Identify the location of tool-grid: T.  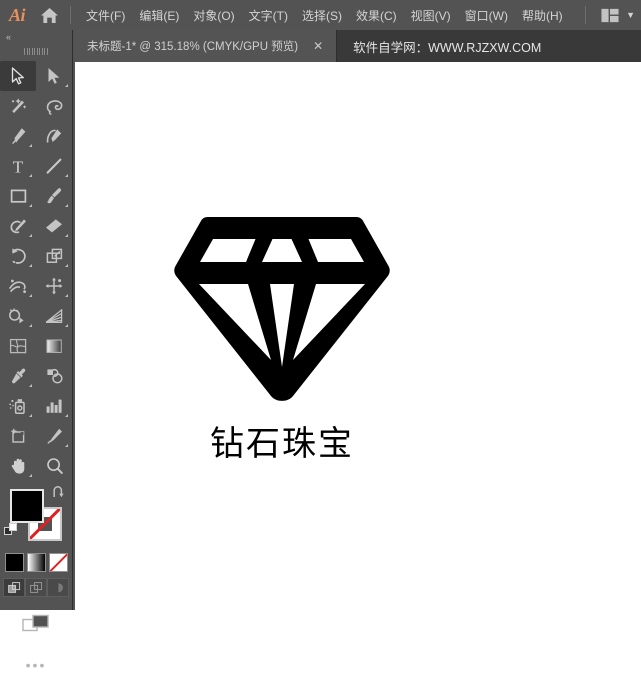
(36, 269).